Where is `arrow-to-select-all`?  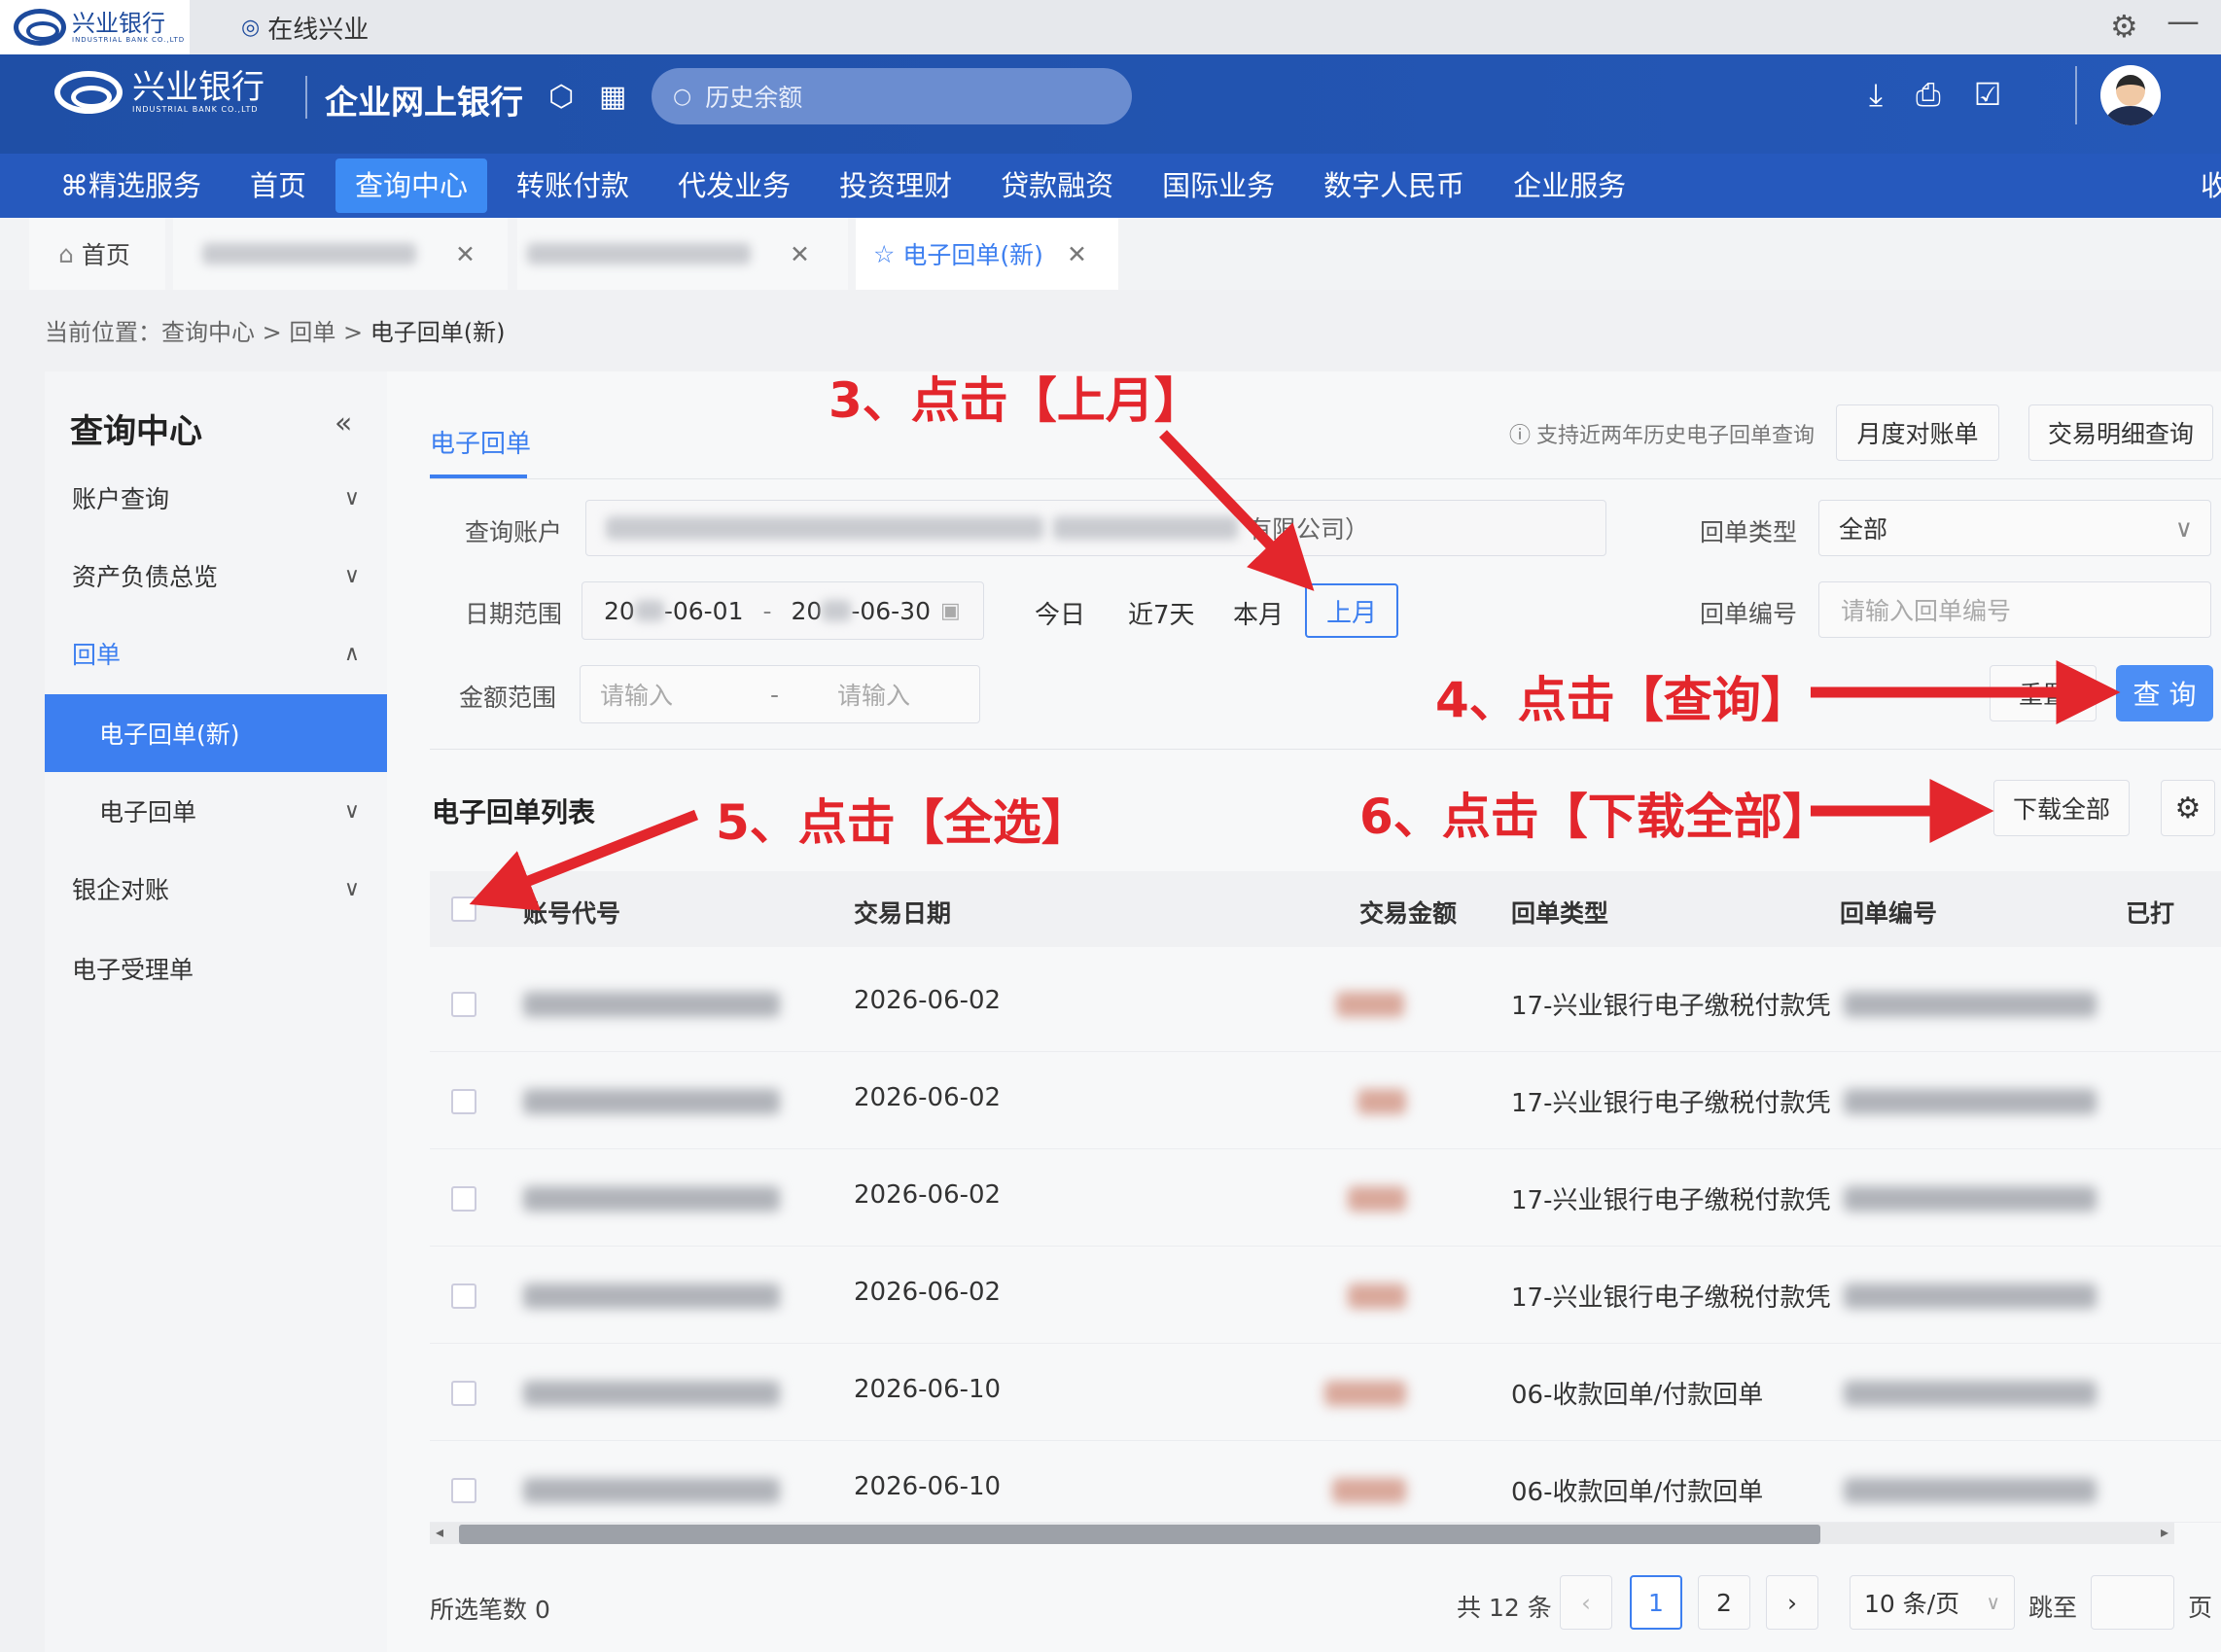
arrow-to-select-all is located at coordinates (584, 860).